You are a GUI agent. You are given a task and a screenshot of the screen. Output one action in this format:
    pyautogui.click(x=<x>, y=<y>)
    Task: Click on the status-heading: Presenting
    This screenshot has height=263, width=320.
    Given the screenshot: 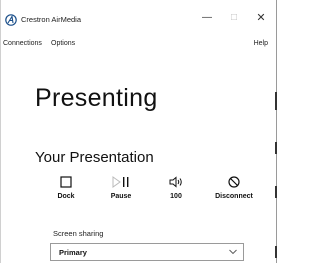 What is the action you would take?
    pyautogui.click(x=96, y=98)
    